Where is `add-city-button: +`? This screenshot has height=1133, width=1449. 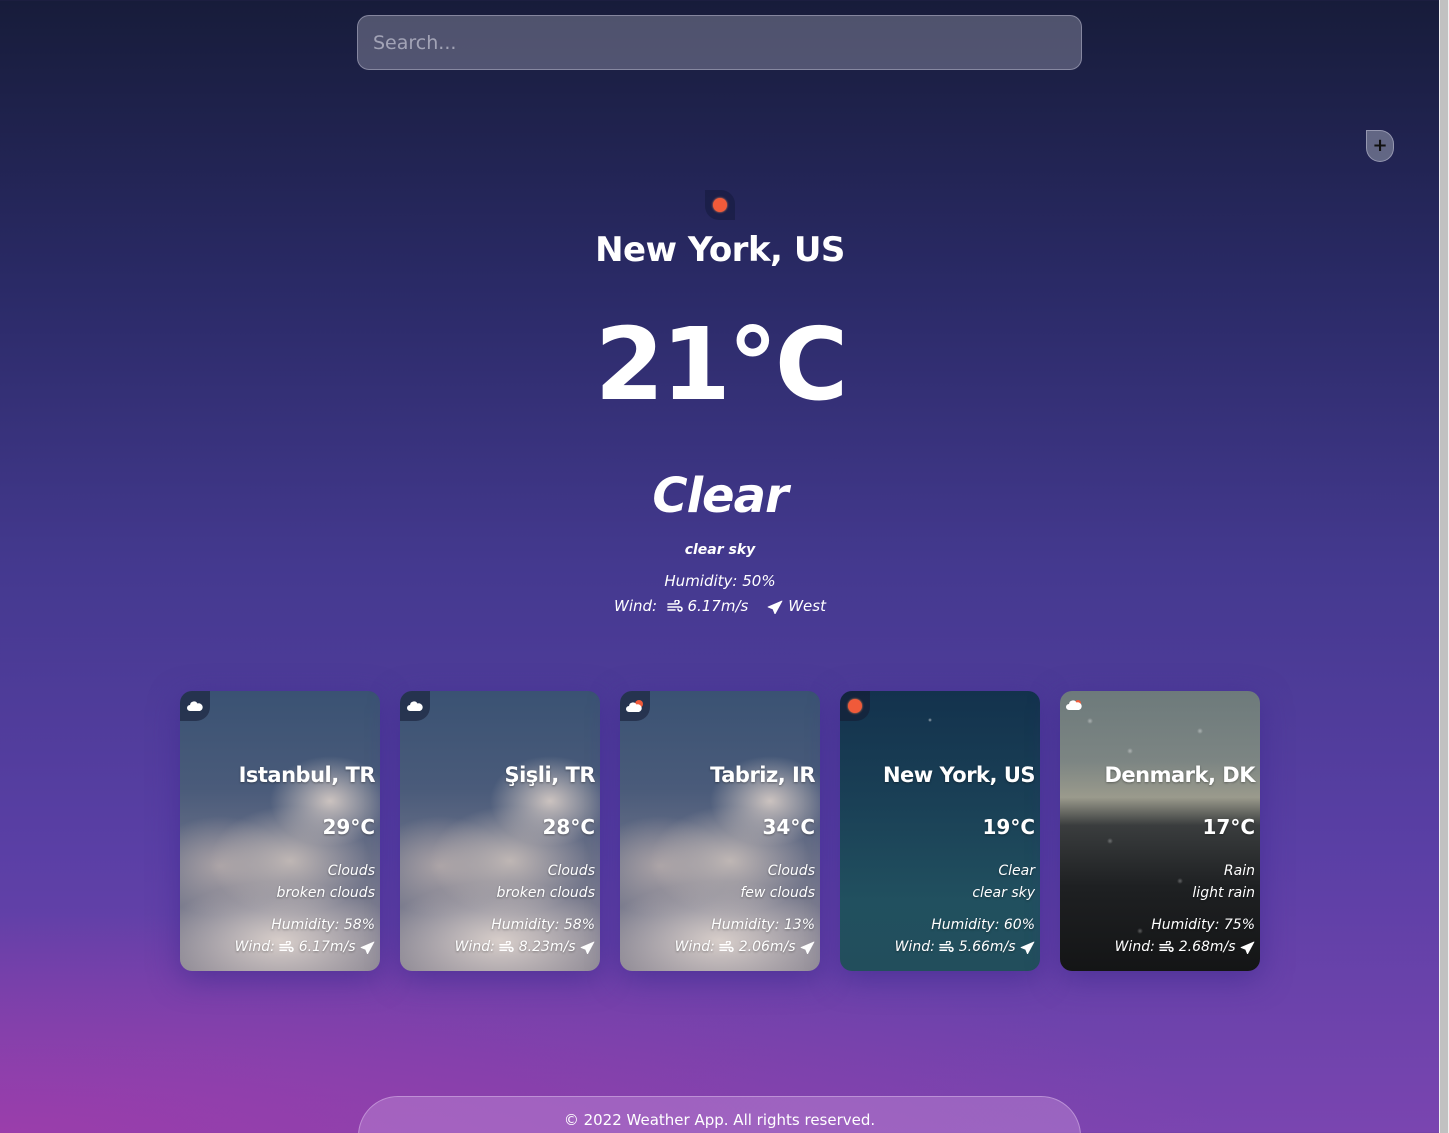
add-city-button: + is located at coordinates (1380, 146).